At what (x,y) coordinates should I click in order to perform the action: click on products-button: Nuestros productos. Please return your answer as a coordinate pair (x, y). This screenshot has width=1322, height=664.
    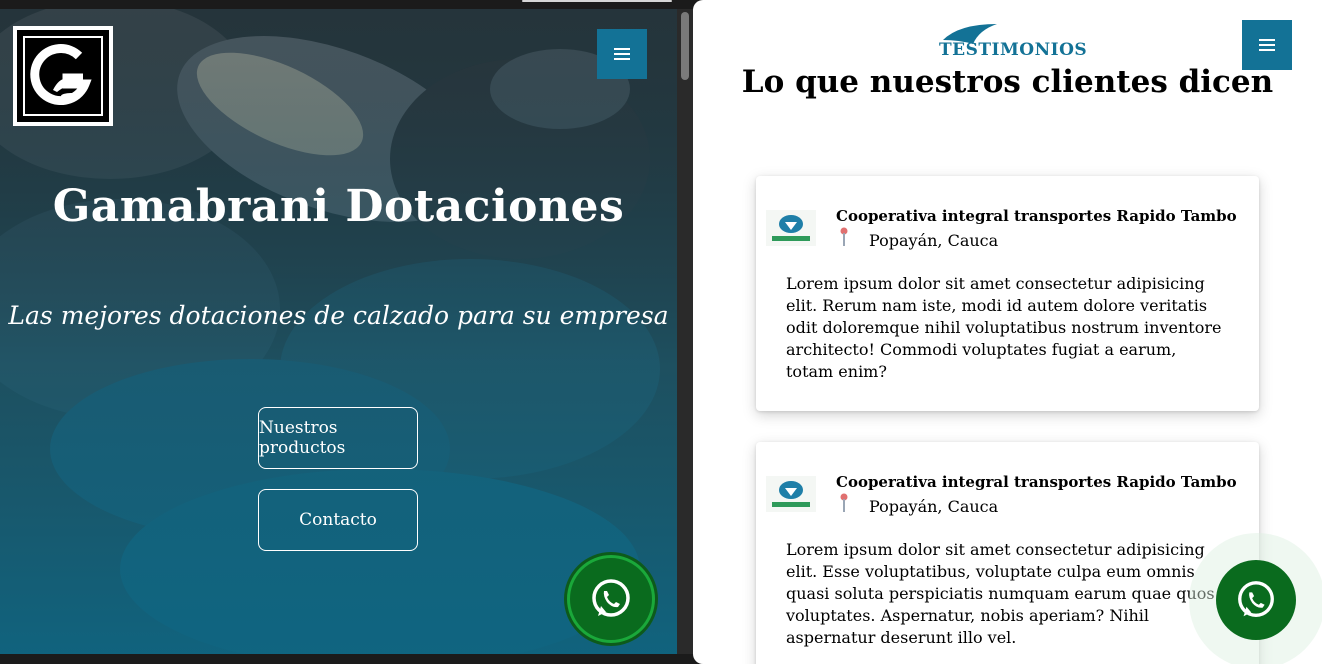
    Looking at the image, I should click on (338, 438).